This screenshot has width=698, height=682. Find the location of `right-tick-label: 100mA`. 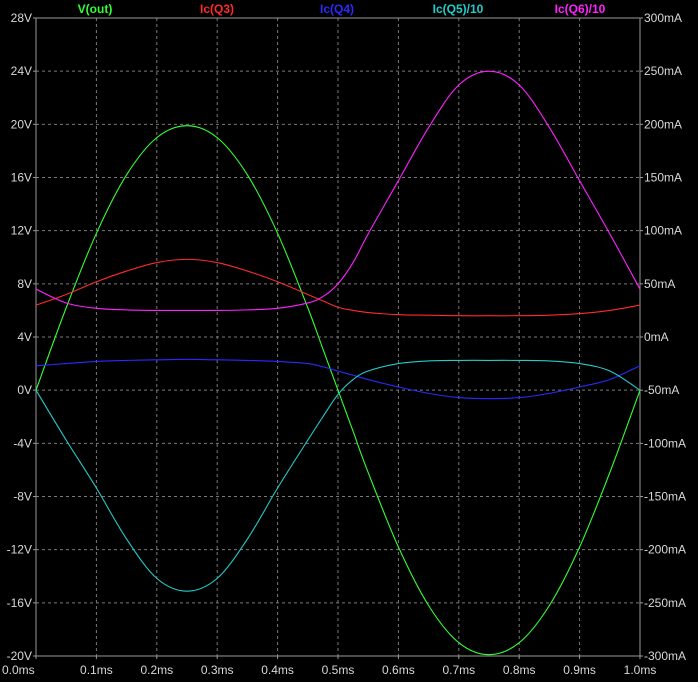

right-tick-label: 100mA is located at coordinates (663, 231).